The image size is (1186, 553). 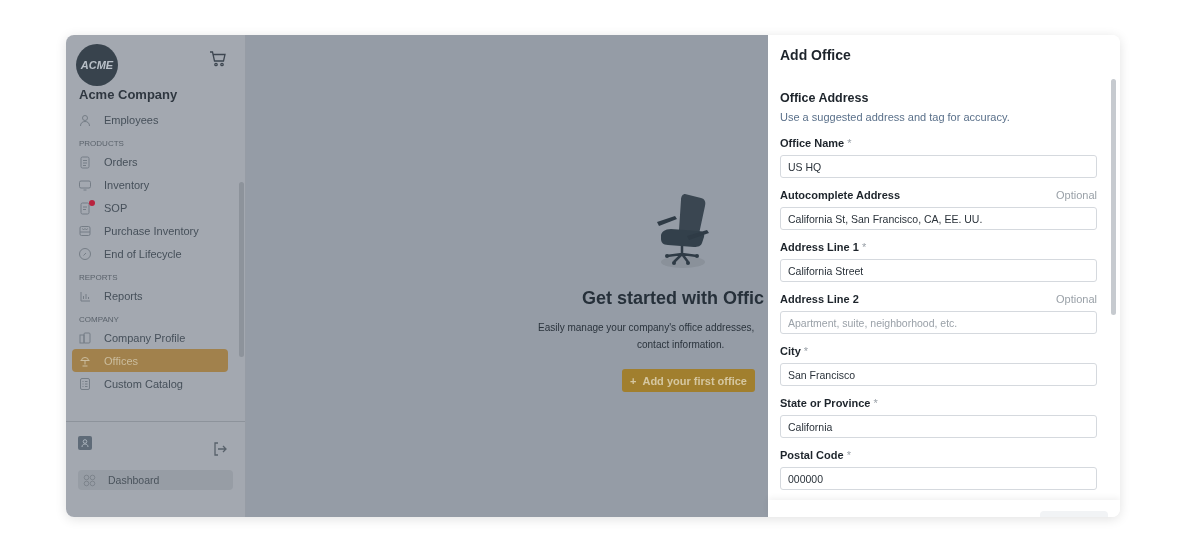 What do you see at coordinates (129, 94) in the screenshot?
I see `company-name: Acme Company` at bounding box center [129, 94].